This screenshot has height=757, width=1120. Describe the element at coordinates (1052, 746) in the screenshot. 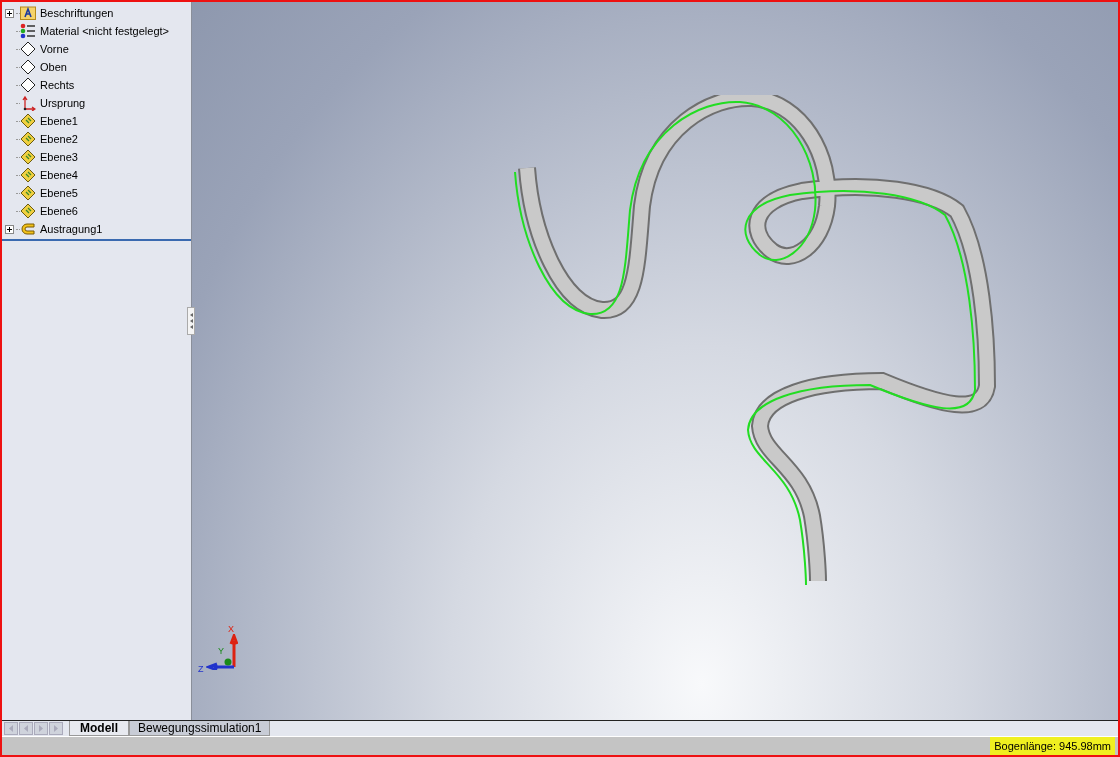

I see `status-measurement: Bogenlänge: 945.98mm` at that location.